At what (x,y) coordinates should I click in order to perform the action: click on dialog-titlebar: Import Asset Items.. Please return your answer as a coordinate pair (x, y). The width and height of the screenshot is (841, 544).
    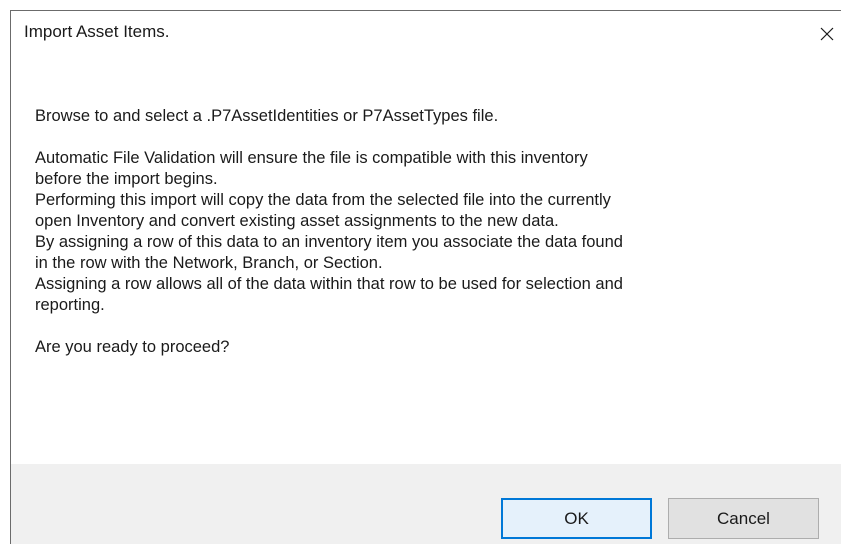
    Looking at the image, I should click on (426, 34).